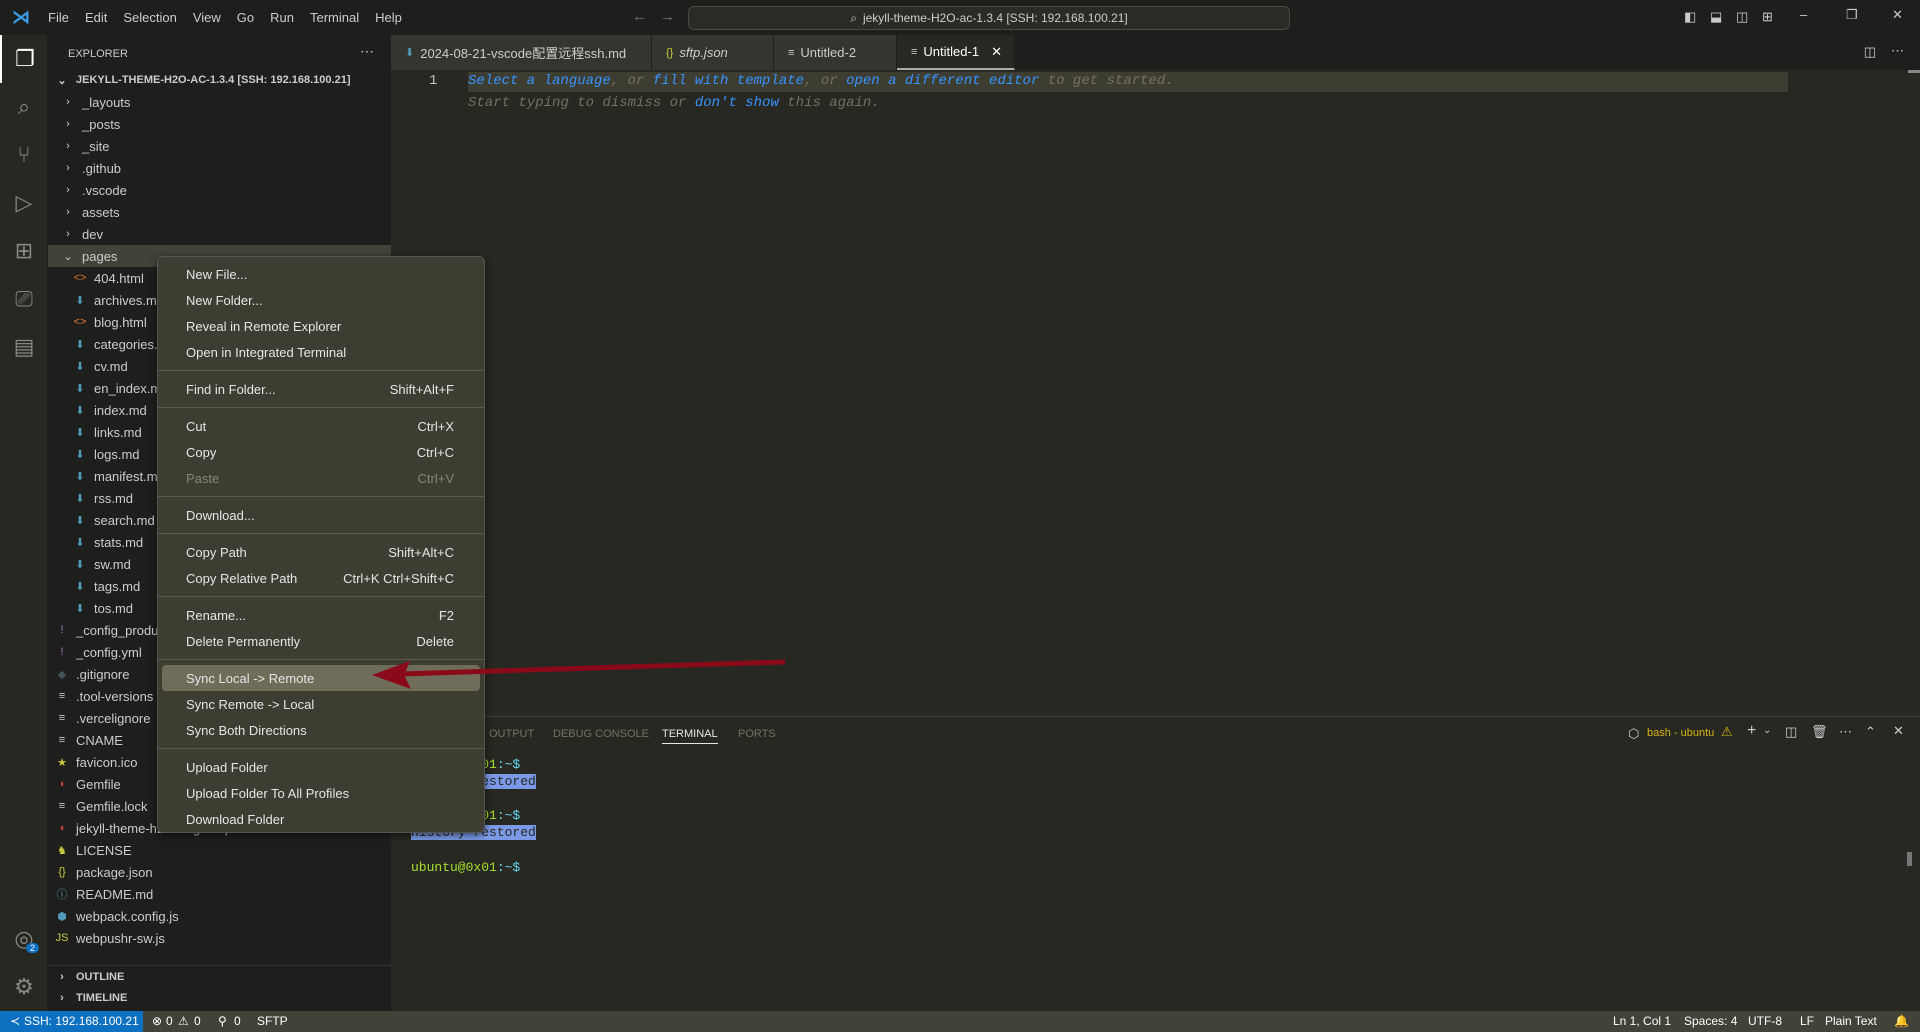 The image size is (1920, 1032). Describe the element at coordinates (207, 17) in the screenshot. I see `menu-view: View` at that location.